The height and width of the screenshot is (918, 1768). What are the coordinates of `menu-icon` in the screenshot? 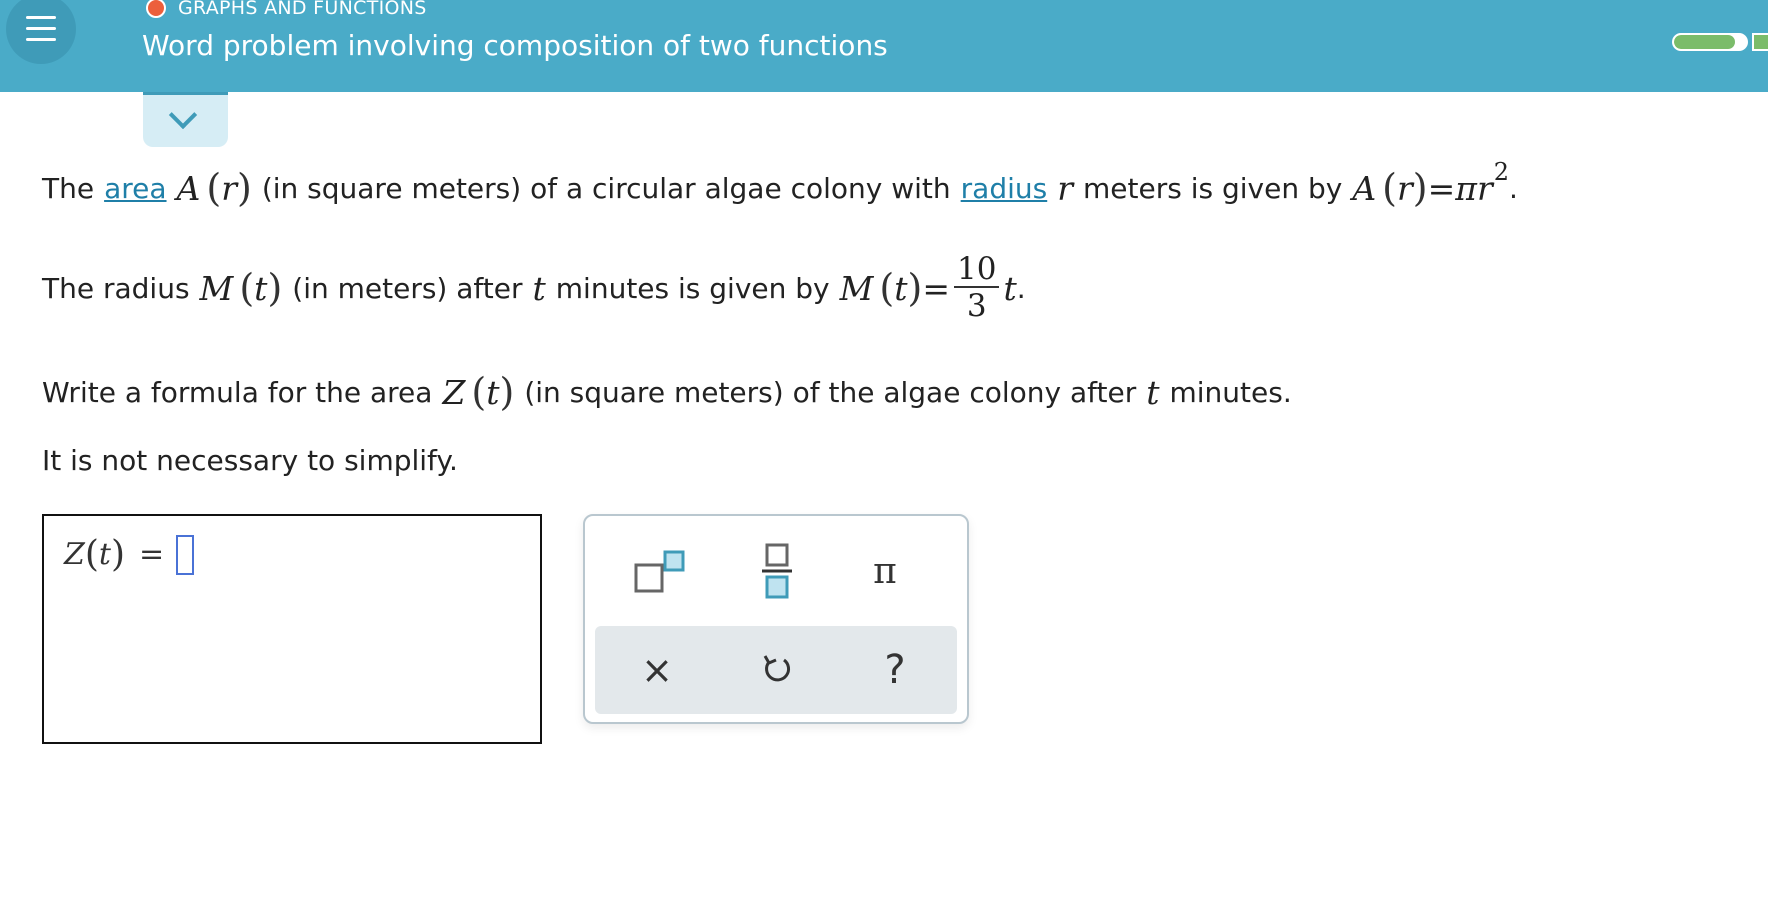 It's located at (41, 17).